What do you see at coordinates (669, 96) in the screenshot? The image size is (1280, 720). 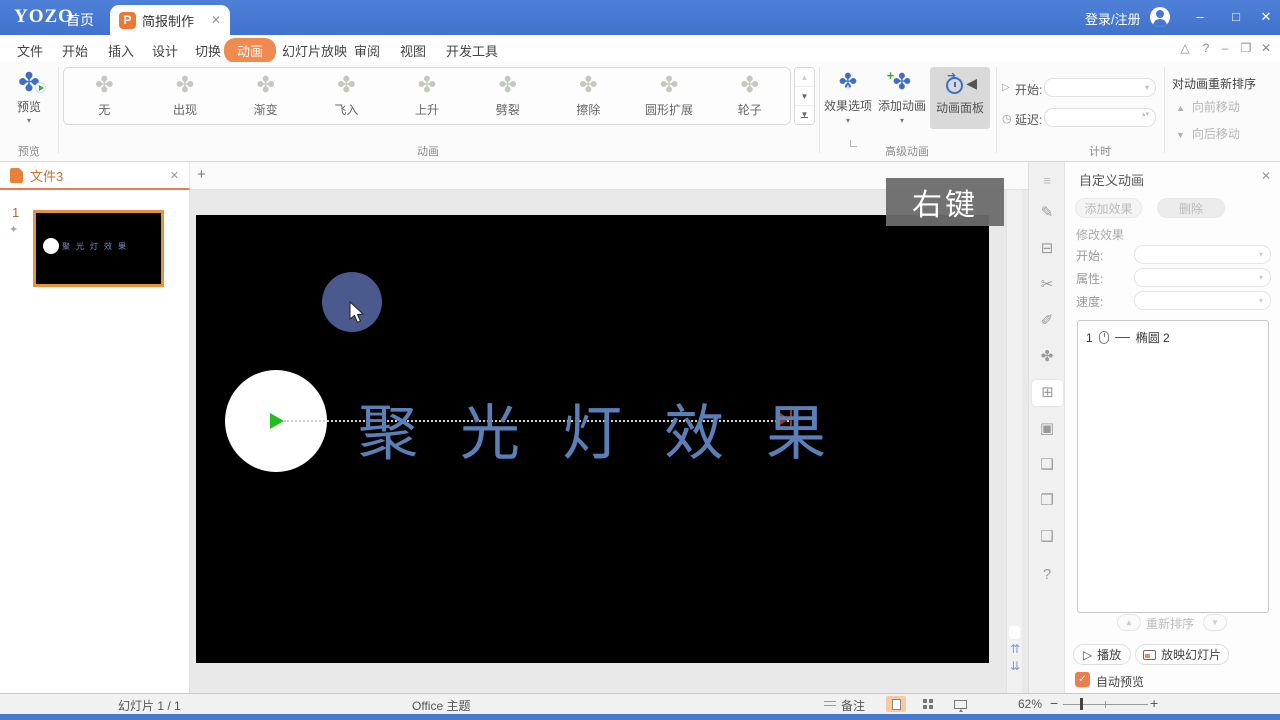 I see `gallery-item-circle-expand: ✤ 圆形扩展` at bounding box center [669, 96].